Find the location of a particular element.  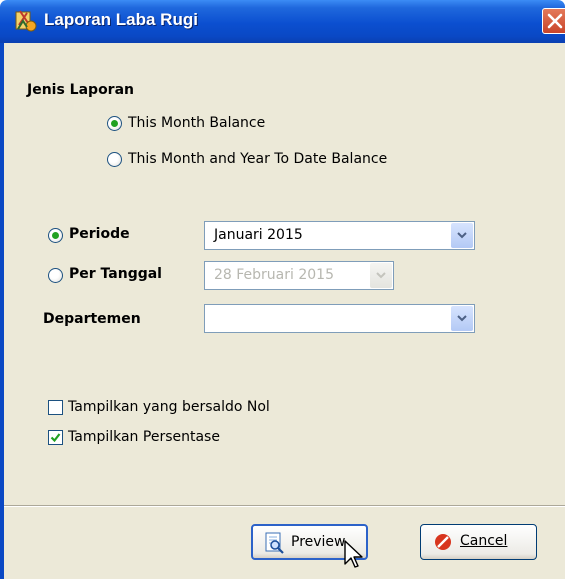

cancel-icon is located at coordinates (443, 542).